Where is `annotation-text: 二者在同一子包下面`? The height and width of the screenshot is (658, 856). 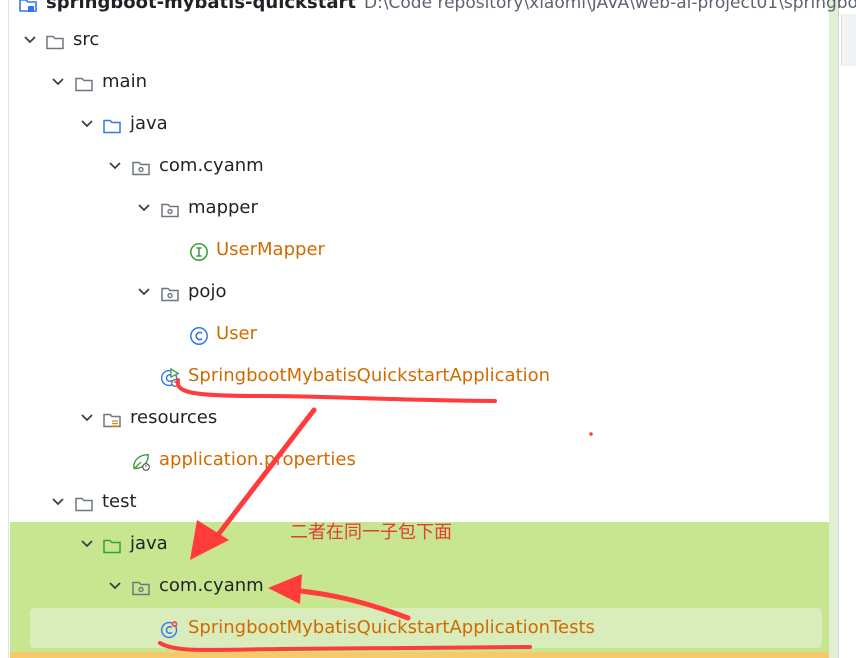
annotation-text: 二者在同一子包下面 is located at coordinates (371, 532).